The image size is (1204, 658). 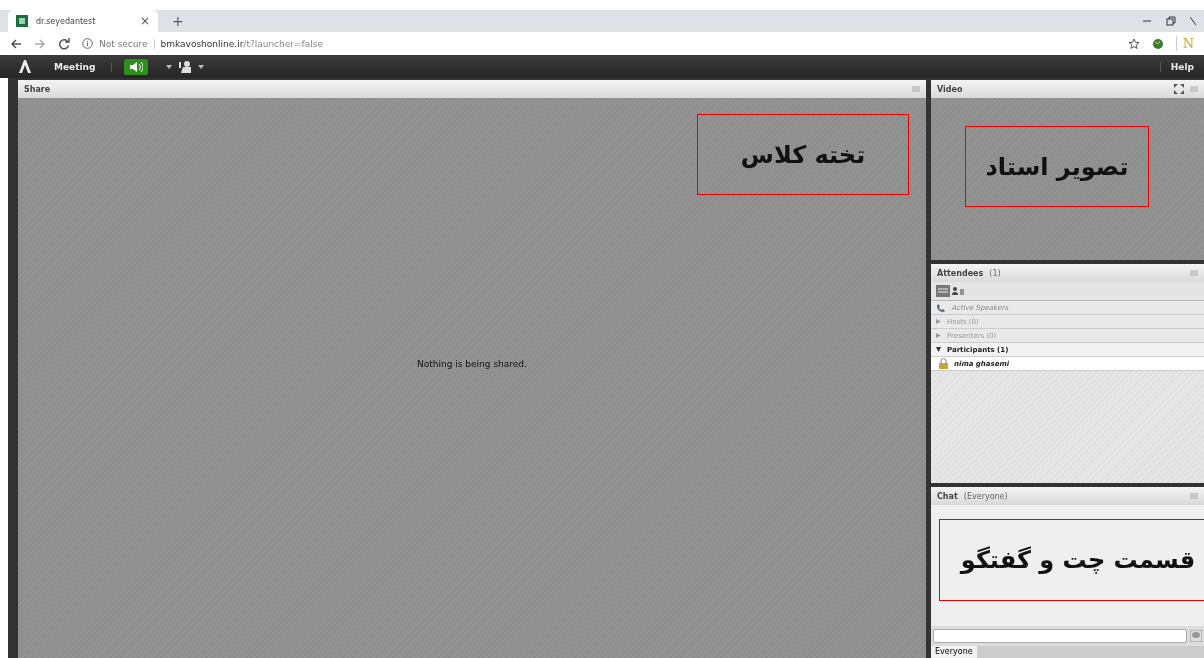 I want to click on speaker-icon, so click(x=136, y=66).